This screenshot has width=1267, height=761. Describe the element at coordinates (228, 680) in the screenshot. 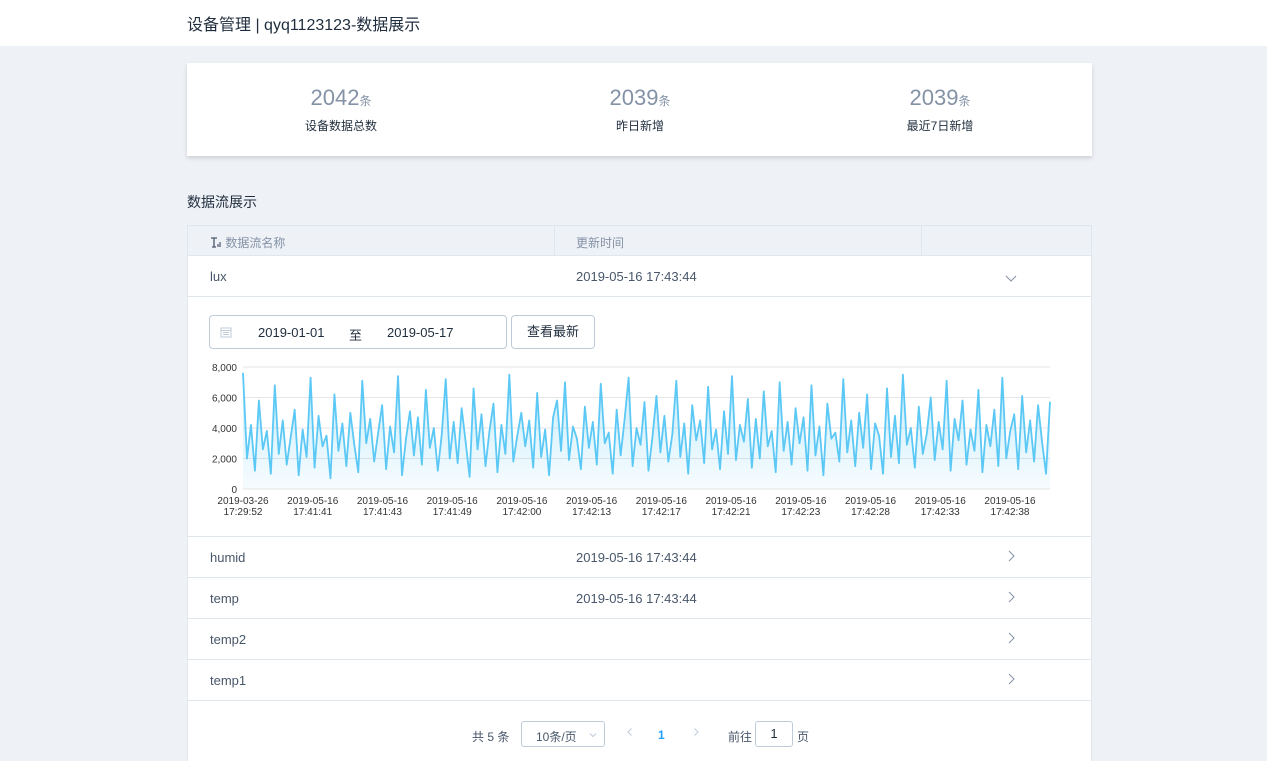

I see `row-name: temp1` at that location.